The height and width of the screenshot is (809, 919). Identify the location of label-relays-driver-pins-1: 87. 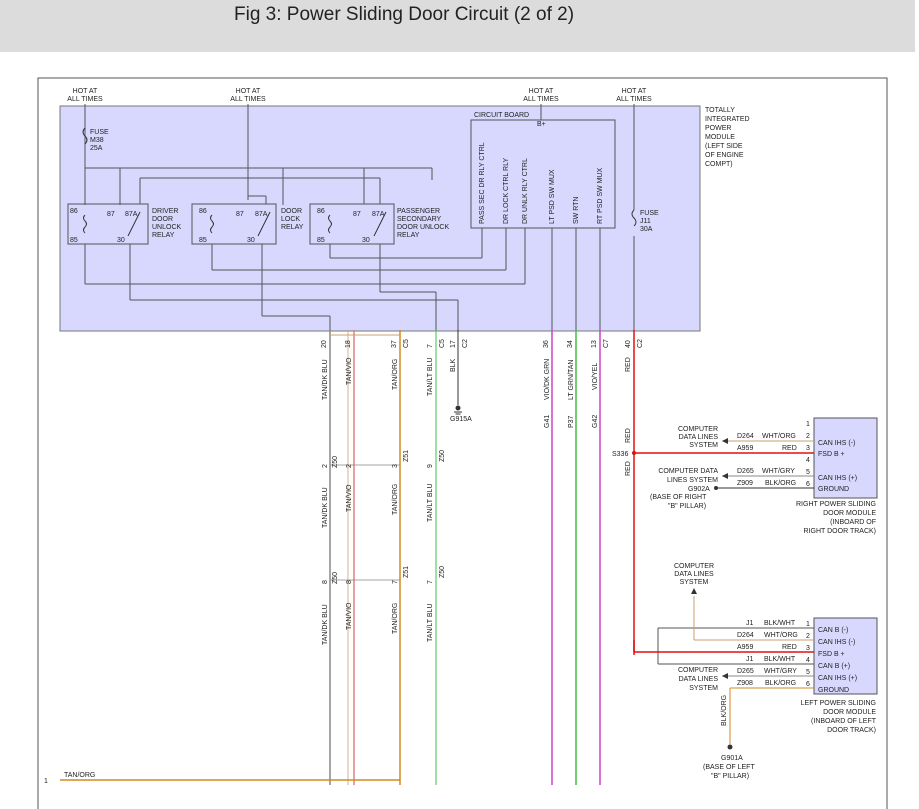
(111, 214).